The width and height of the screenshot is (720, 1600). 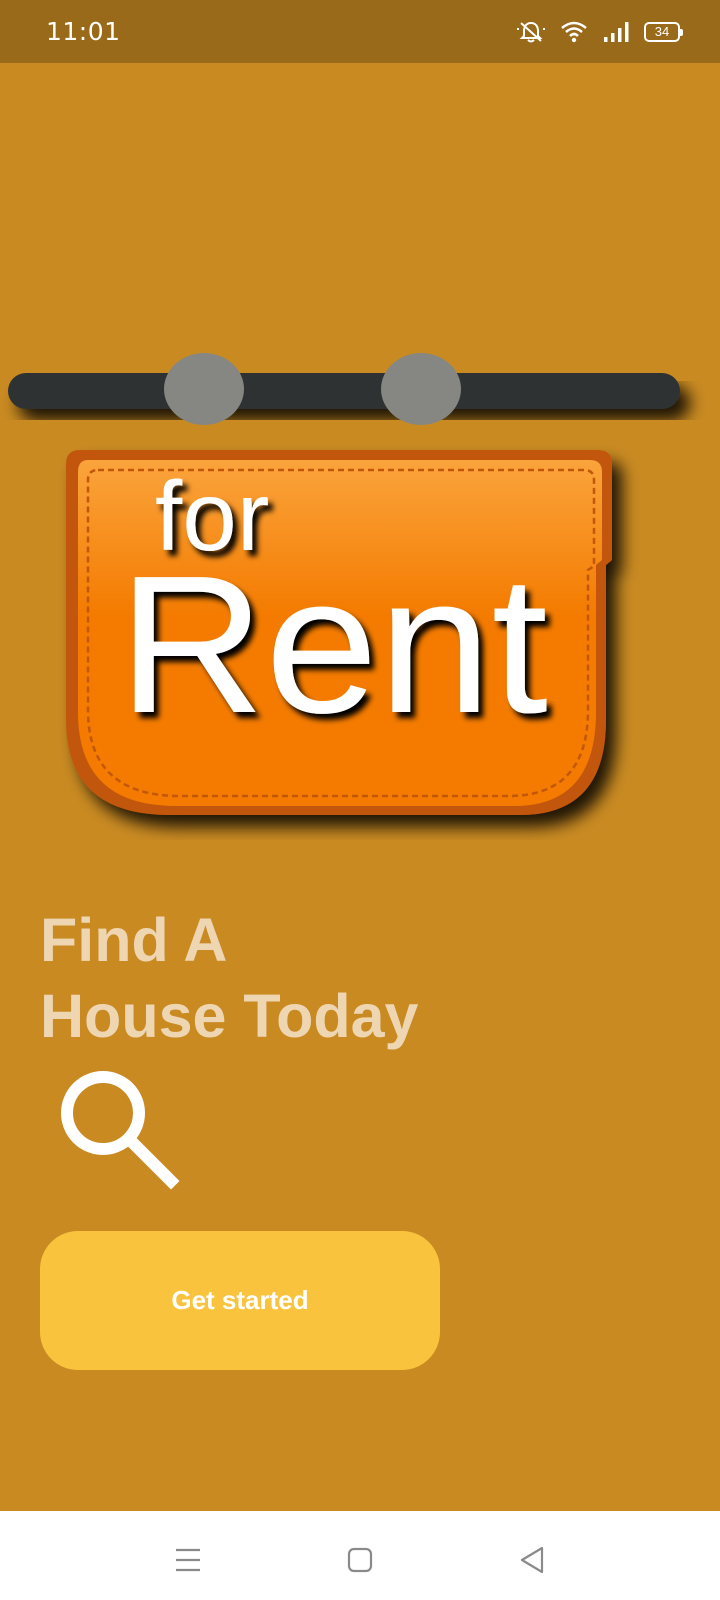 I want to click on search-icon, so click(x=120, y=1132).